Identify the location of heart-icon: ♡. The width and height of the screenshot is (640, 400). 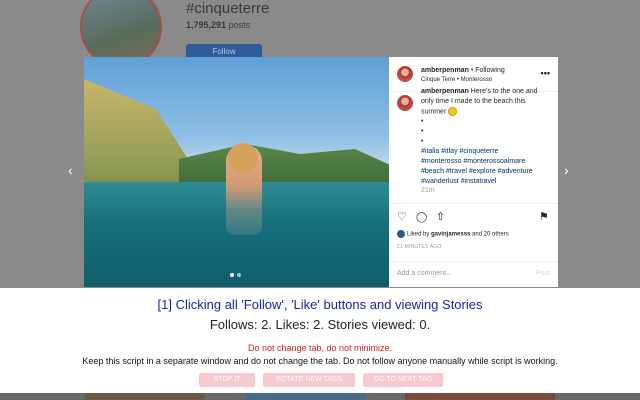
(402, 217).